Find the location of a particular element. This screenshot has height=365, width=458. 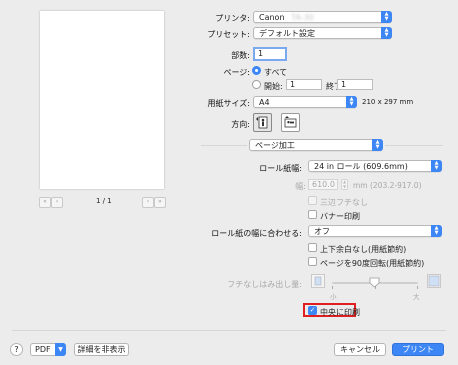

image-small-icon is located at coordinates (318, 281).